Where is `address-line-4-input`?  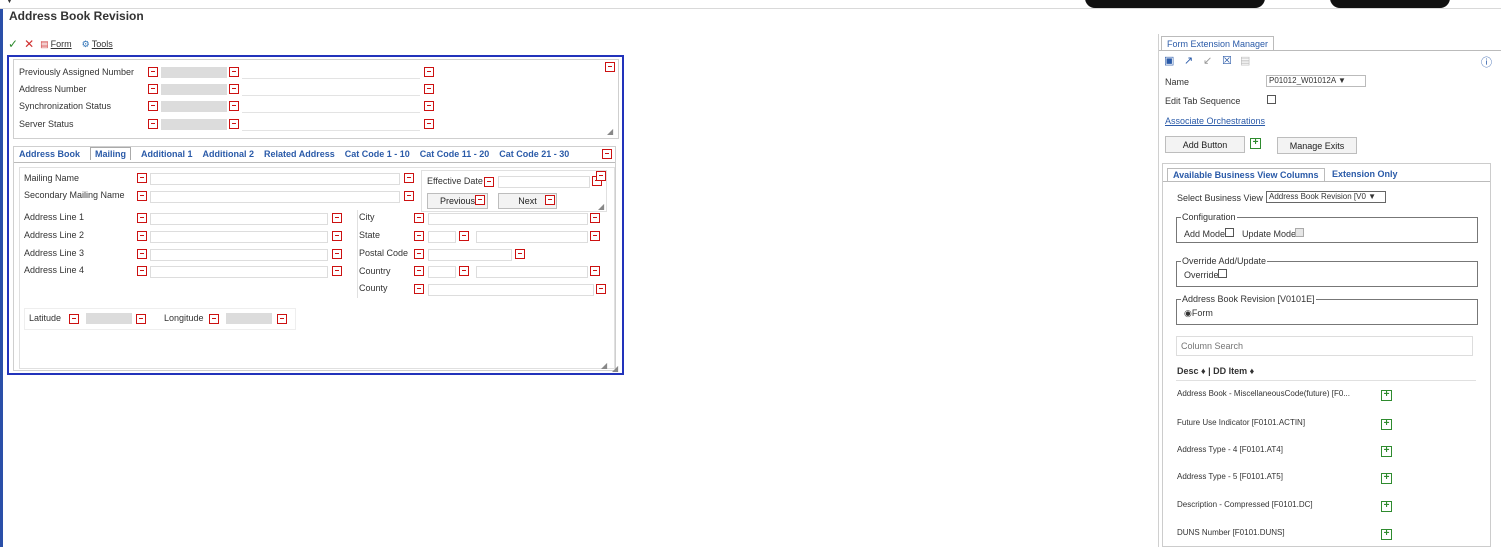
address-line-4-input is located at coordinates (239, 272).